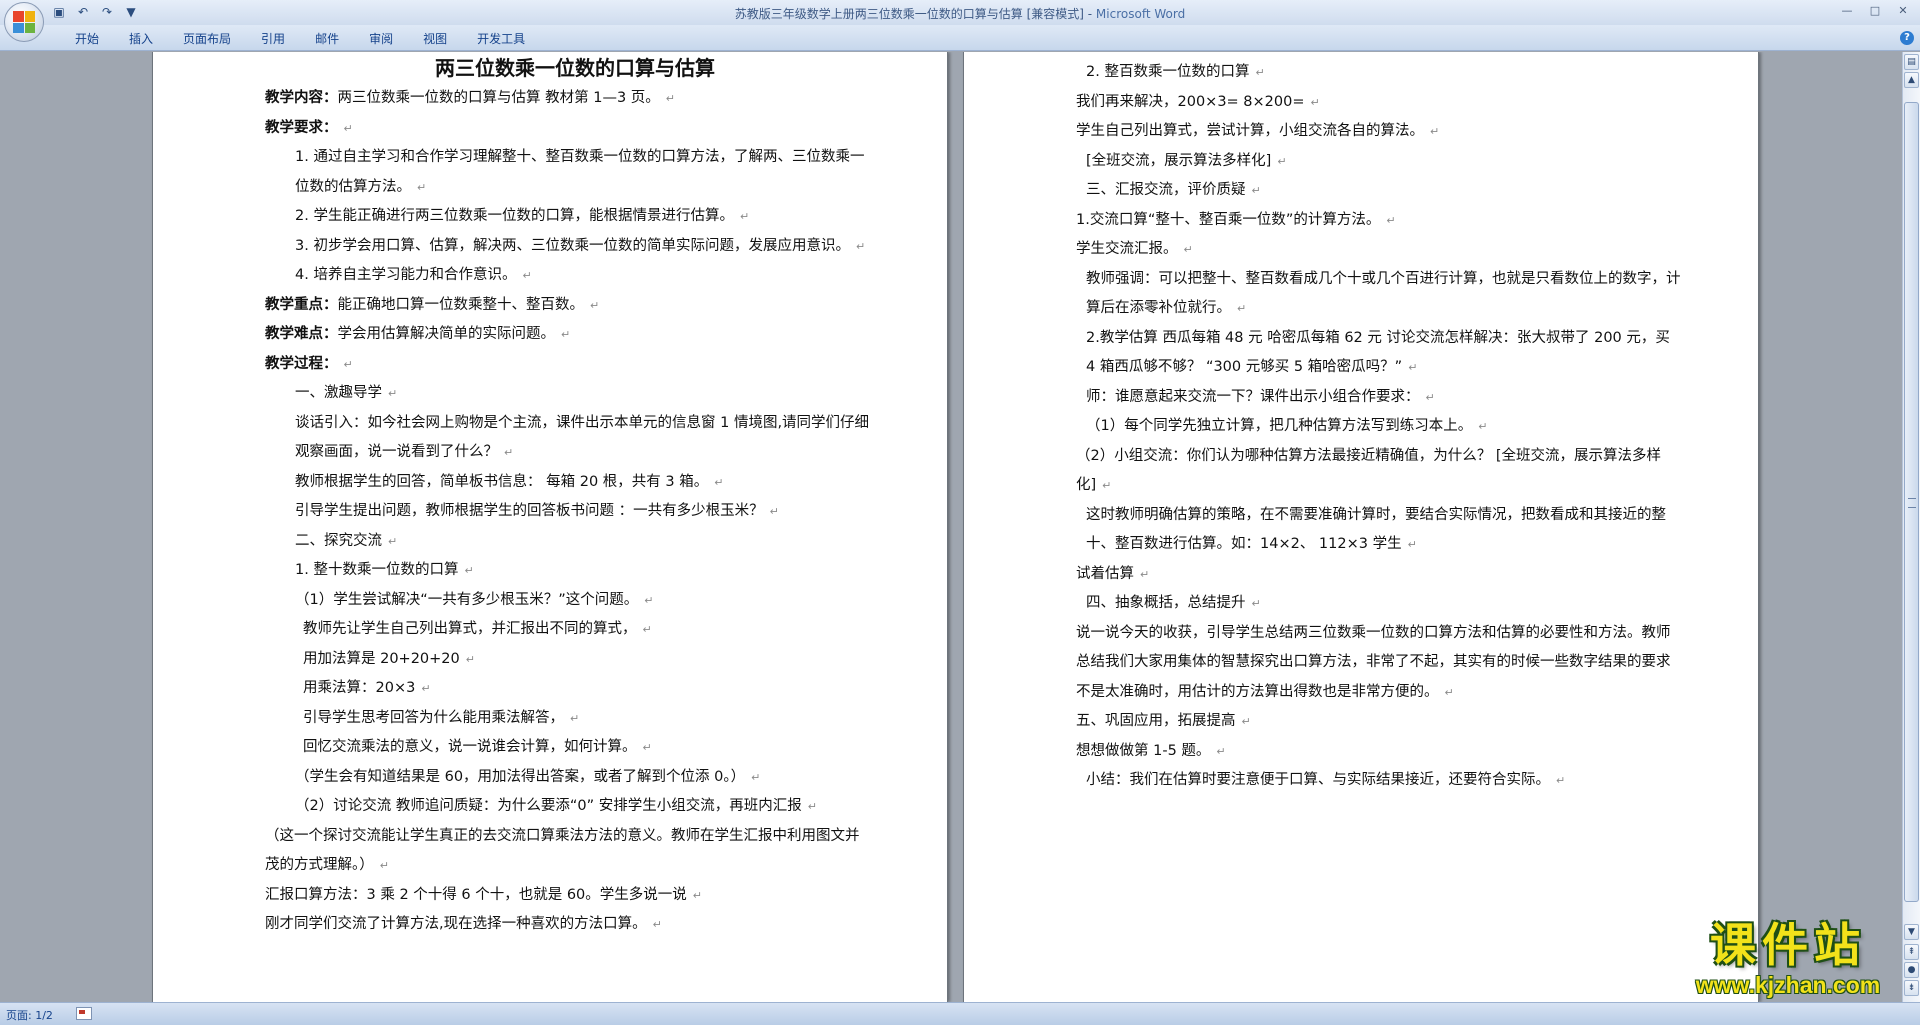 The width and height of the screenshot is (1920, 1025). What do you see at coordinates (1378, 604) in the screenshot?
I see `paragraph: 四、抽象概括，总结提升 ↵` at bounding box center [1378, 604].